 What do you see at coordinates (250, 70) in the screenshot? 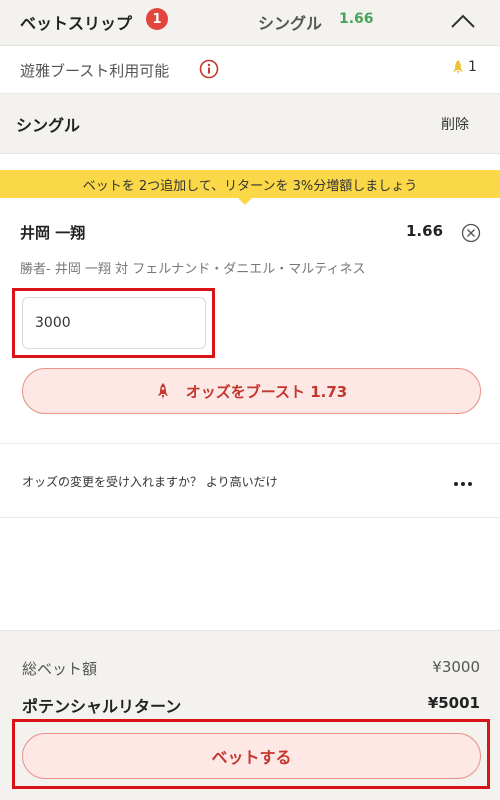
I see `boost-availability-row: 遊雅ブースト利用可能 1` at bounding box center [250, 70].